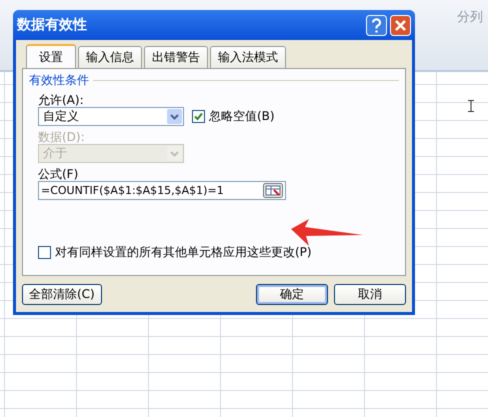 The height and width of the screenshot is (417, 488). I want to click on allow-dropdown: 自定义, so click(111, 116).